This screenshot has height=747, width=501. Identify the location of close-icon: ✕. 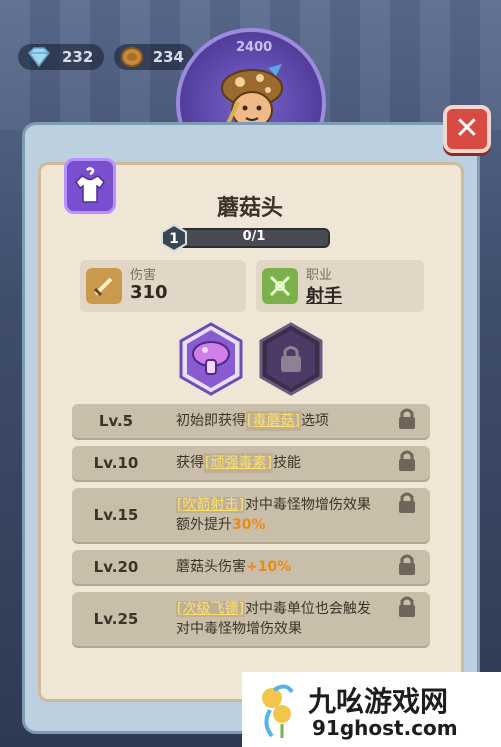
(467, 128).